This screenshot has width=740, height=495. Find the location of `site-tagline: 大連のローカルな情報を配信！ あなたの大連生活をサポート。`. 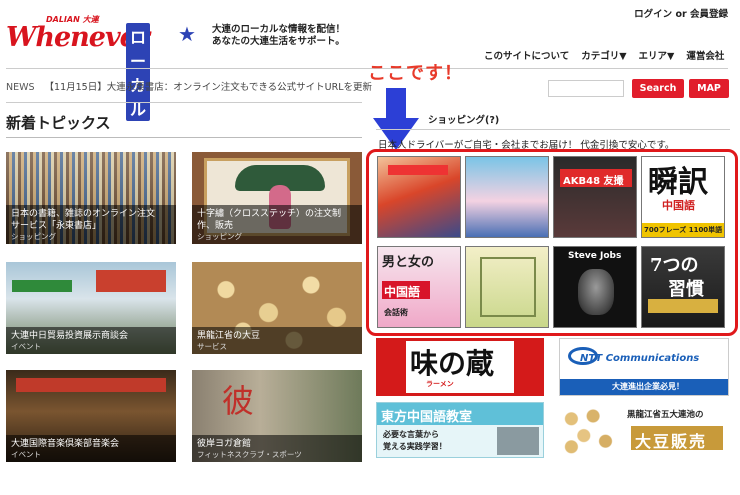

site-tagline: 大連のローカルな情報を配信！ あなたの大連生活をサポート。 is located at coordinates (278, 36).